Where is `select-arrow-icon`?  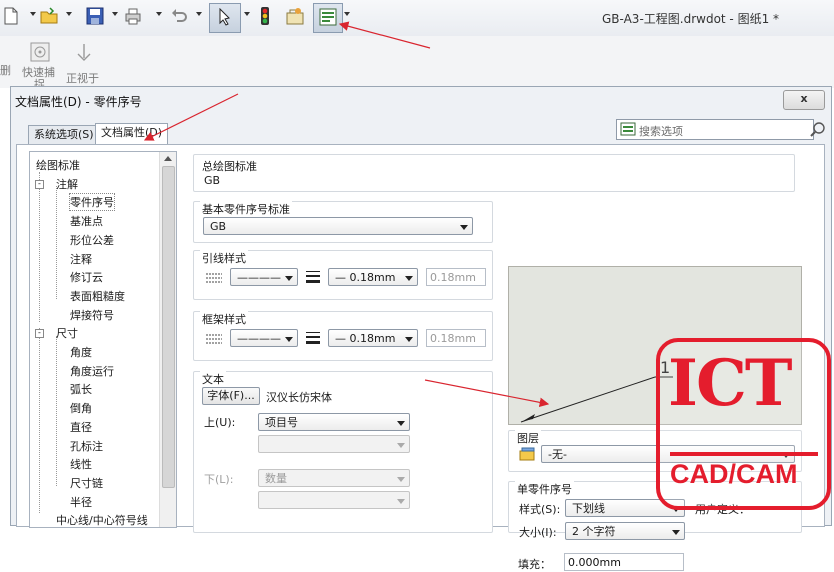 select-arrow-icon is located at coordinates (225, 17).